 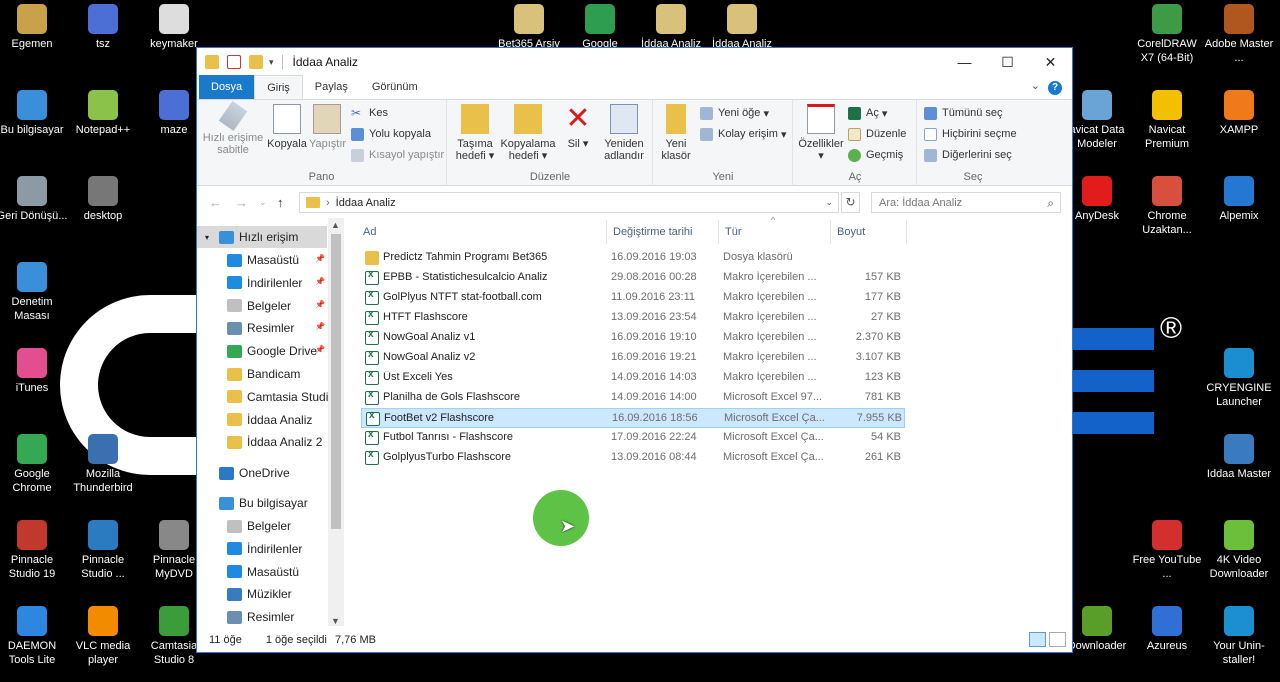 I want to click on paste-shortcut-button: Kısayol yapıştır, so click(x=397, y=155).